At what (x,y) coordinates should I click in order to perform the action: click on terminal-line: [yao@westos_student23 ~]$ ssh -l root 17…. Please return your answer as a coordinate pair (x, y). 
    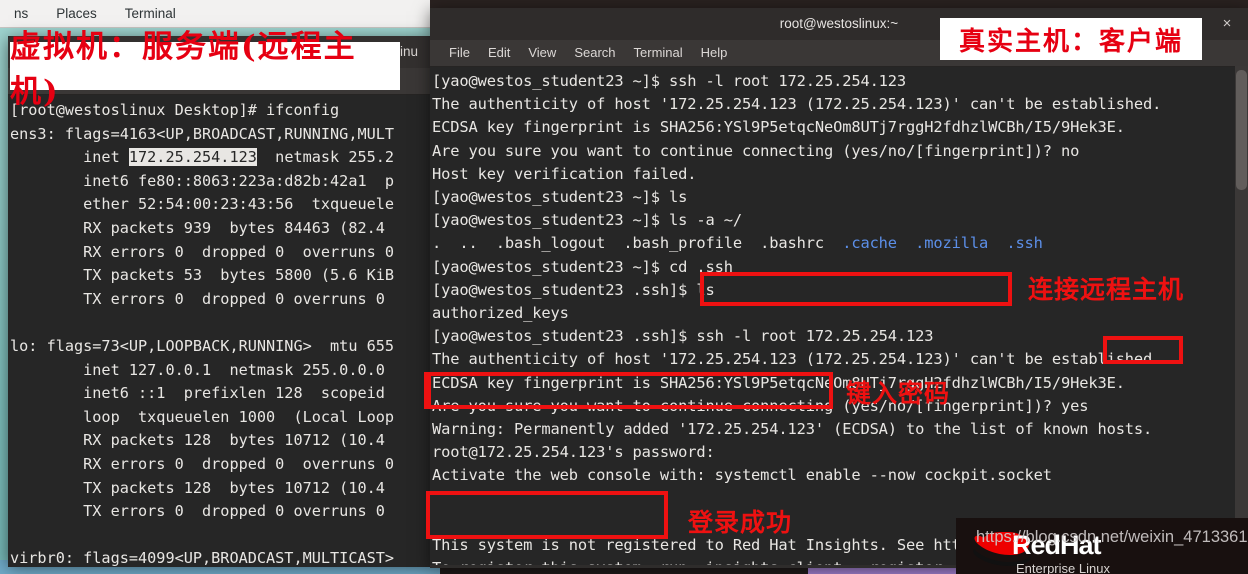
    Looking at the image, I should click on (669, 81).